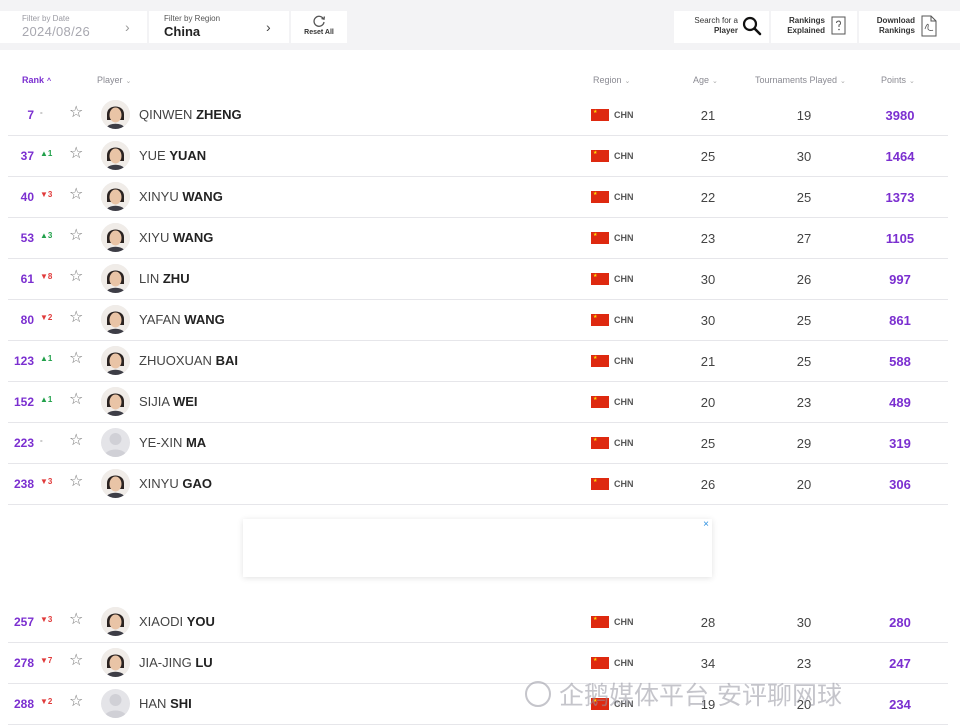  I want to click on table-row: 152 ▲1 ☆ SIJIA WEI ★ CHN 20 23 489, so click(478, 402).